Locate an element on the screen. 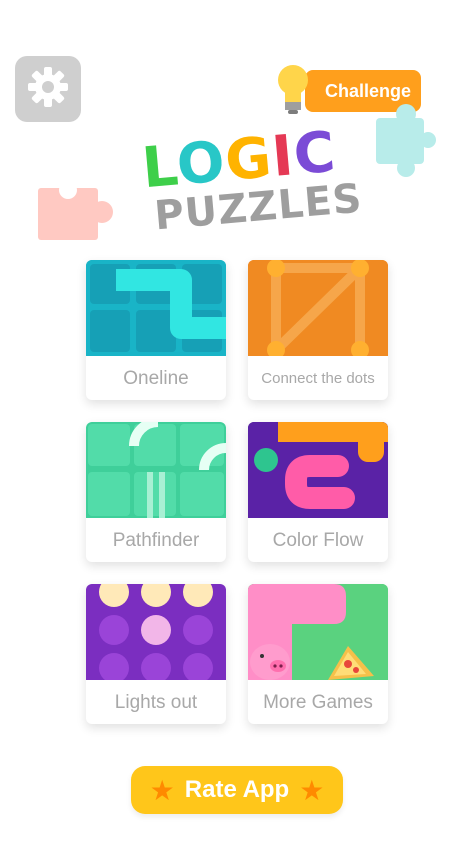 The height and width of the screenshot is (845, 474). oneline-thumbnail is located at coordinates (156, 308).